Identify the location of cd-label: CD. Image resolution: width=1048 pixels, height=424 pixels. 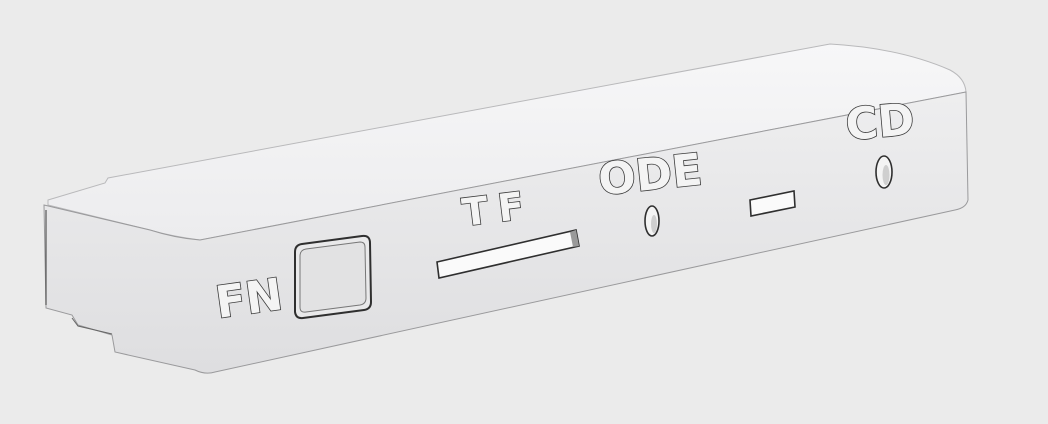
(880, 122).